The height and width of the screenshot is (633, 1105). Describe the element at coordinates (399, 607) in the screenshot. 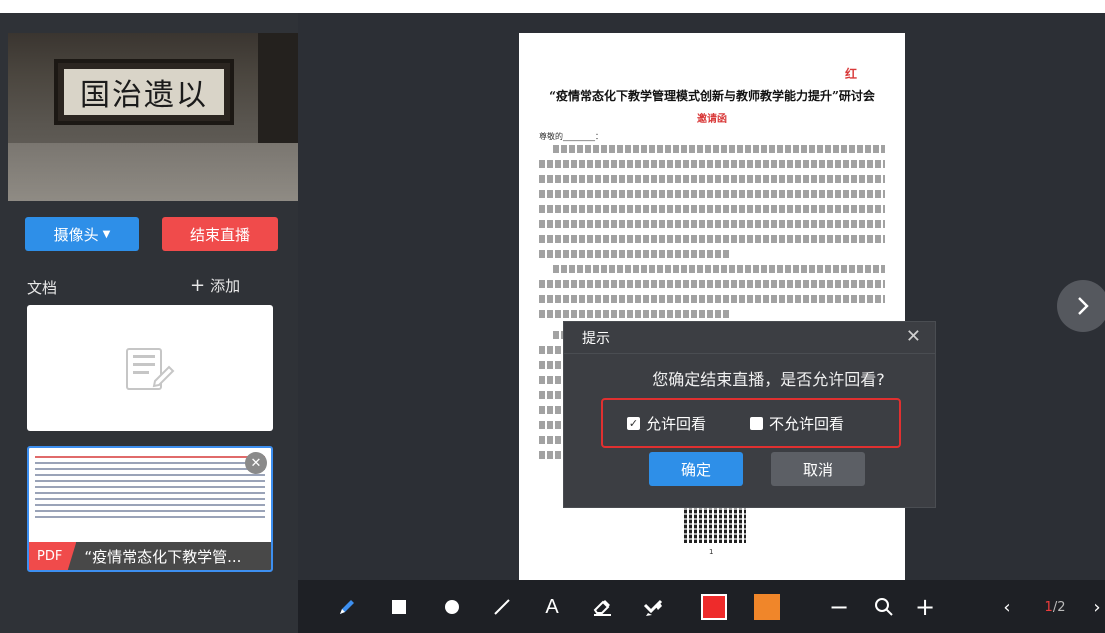

I see `rectangle-icon` at that location.